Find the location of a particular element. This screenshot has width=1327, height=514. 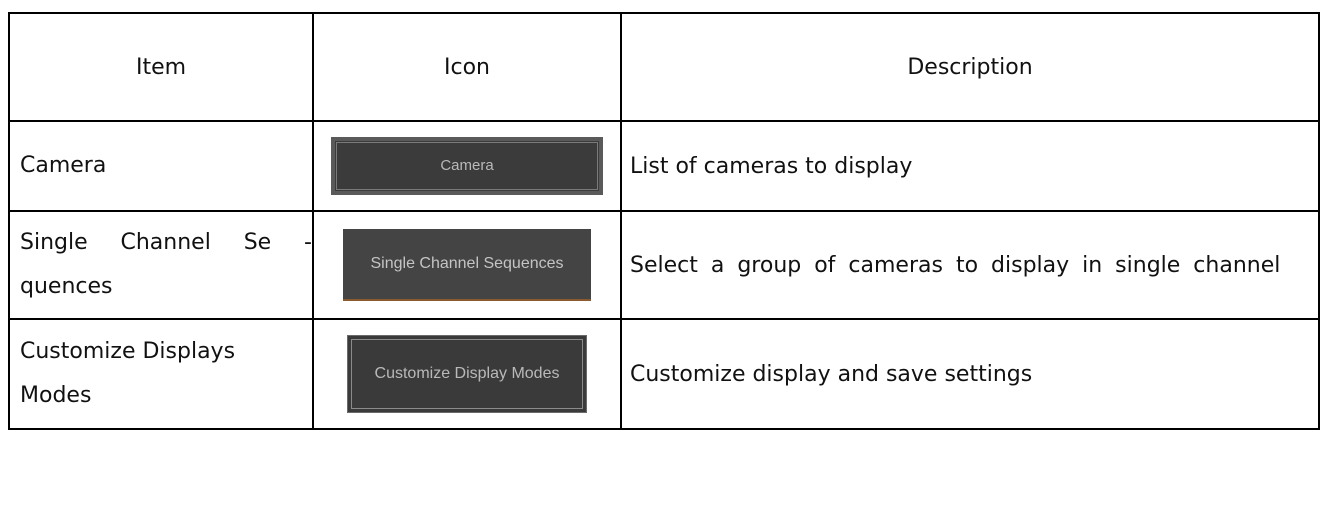

item-cell: Single Channel Se - quences is located at coordinates (161, 265).